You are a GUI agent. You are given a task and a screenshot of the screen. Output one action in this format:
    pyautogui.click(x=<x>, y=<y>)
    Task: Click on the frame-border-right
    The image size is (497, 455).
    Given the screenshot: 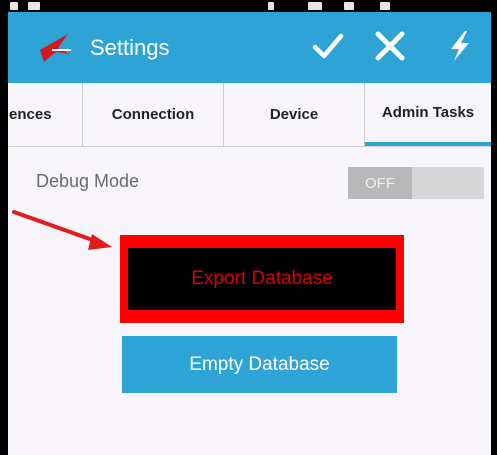 What is the action you would take?
    pyautogui.click(x=494, y=227)
    